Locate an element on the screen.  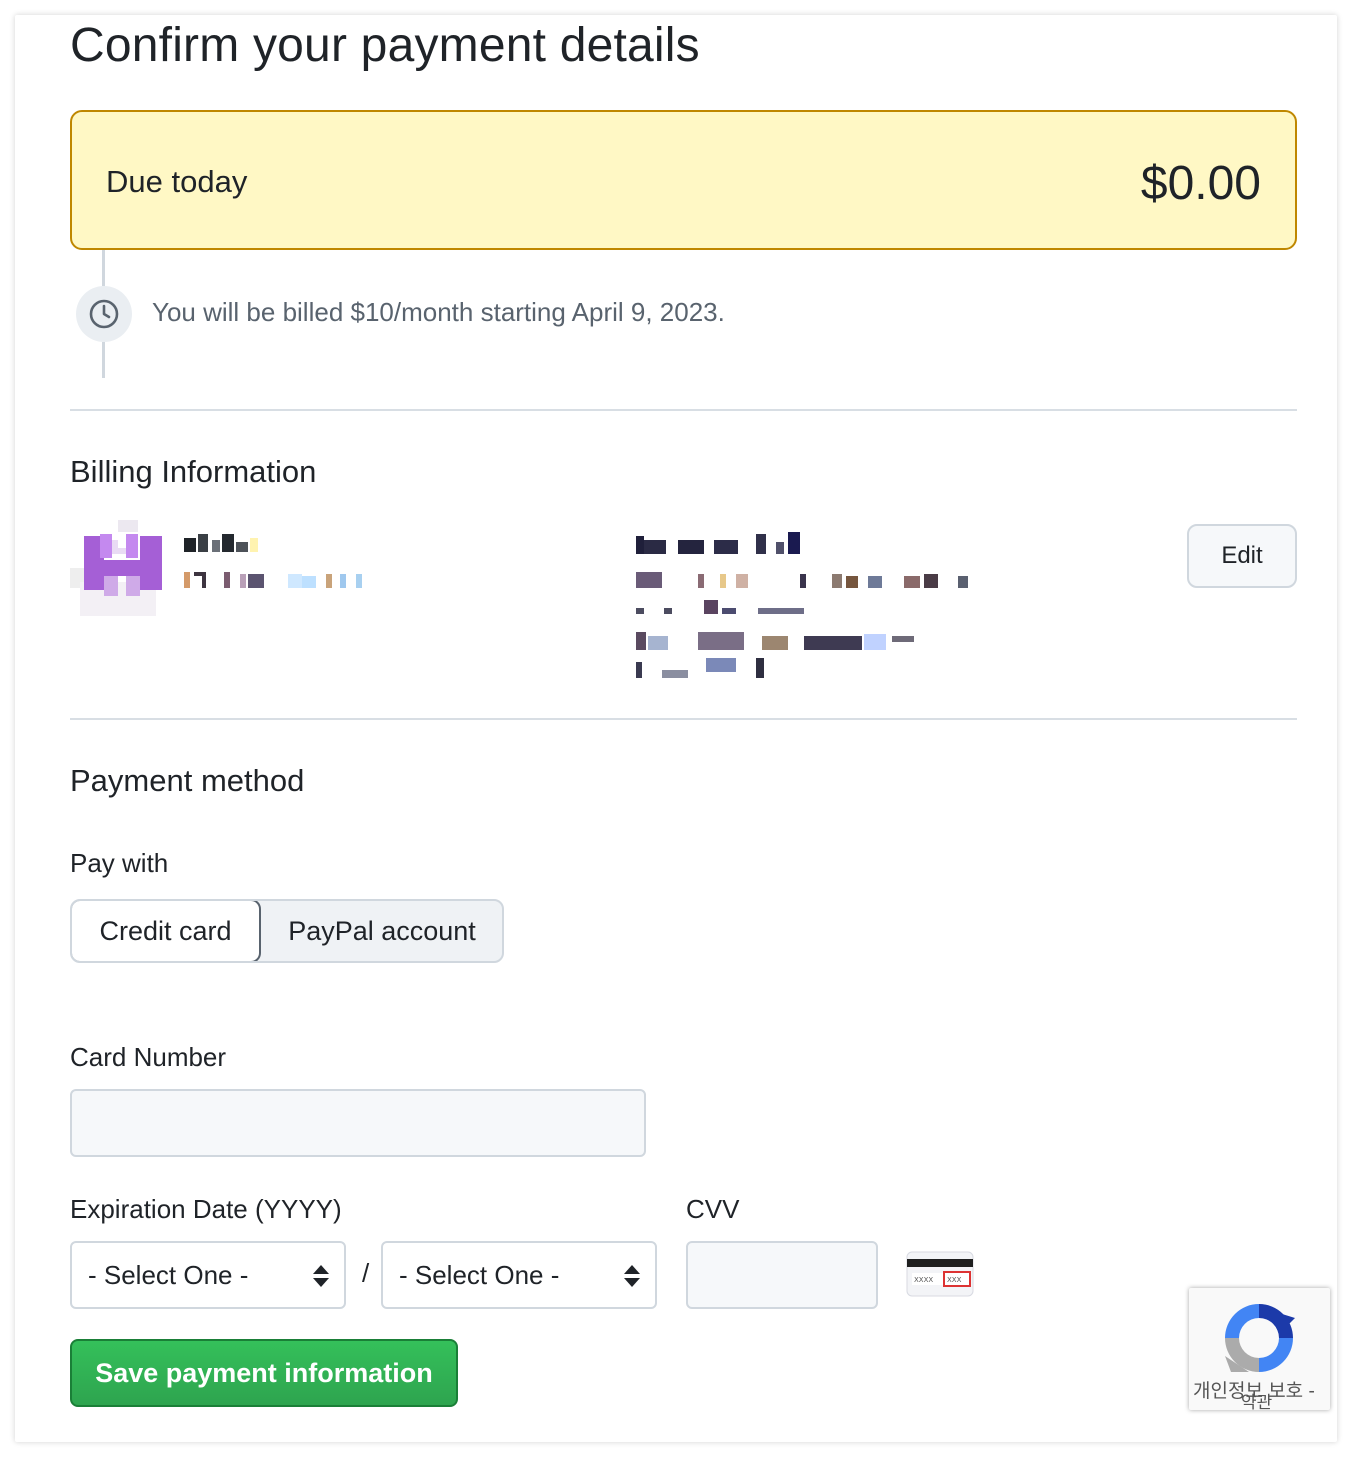
clock-icon is located at coordinates (104, 314).